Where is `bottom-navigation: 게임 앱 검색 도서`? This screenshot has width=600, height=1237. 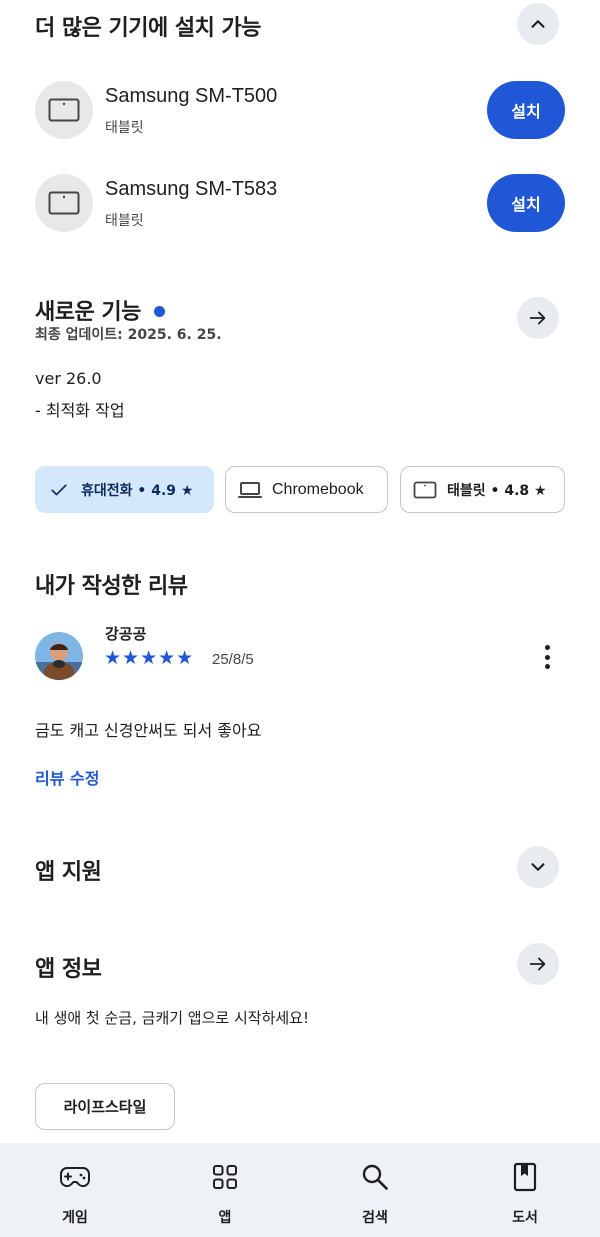 bottom-navigation: 게임 앱 검색 도서 is located at coordinates (300, 1190).